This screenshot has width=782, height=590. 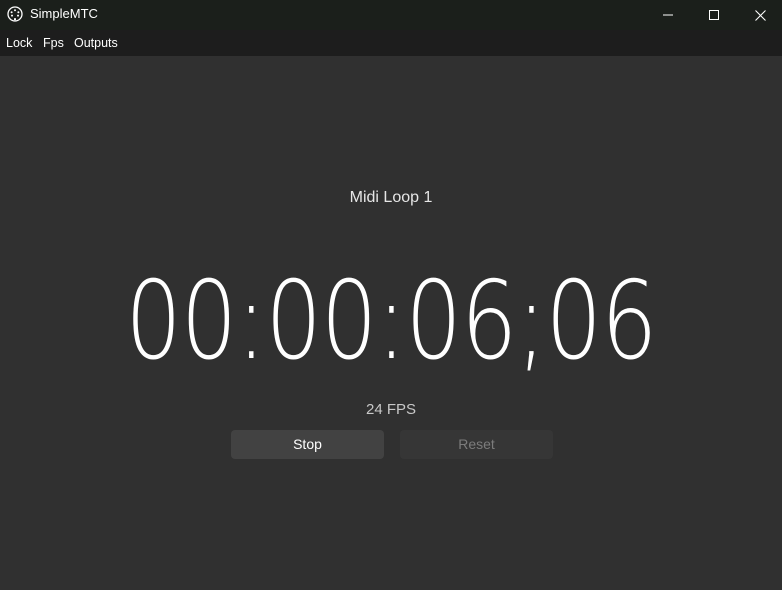 I want to click on midi-din-icon, so click(x=15, y=14).